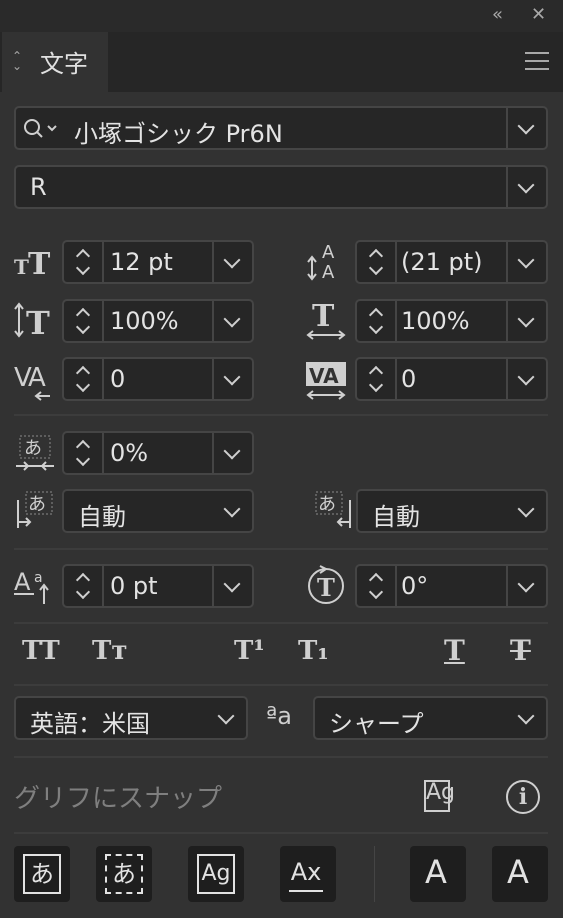 Image resolution: width=563 pixels, height=918 pixels. What do you see at coordinates (527, 511) in the screenshot?
I see `aki-right-dropdown` at bounding box center [527, 511].